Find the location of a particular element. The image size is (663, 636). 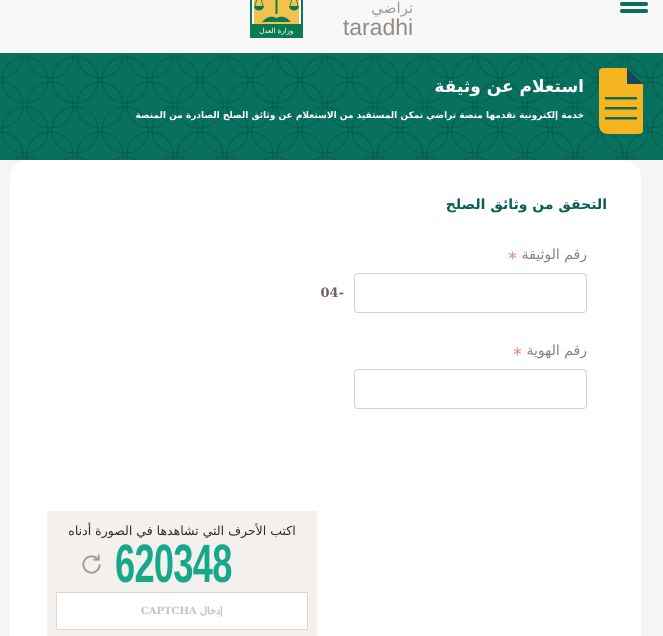

banner-title: استعلام عن وثيقة is located at coordinates (508, 87).